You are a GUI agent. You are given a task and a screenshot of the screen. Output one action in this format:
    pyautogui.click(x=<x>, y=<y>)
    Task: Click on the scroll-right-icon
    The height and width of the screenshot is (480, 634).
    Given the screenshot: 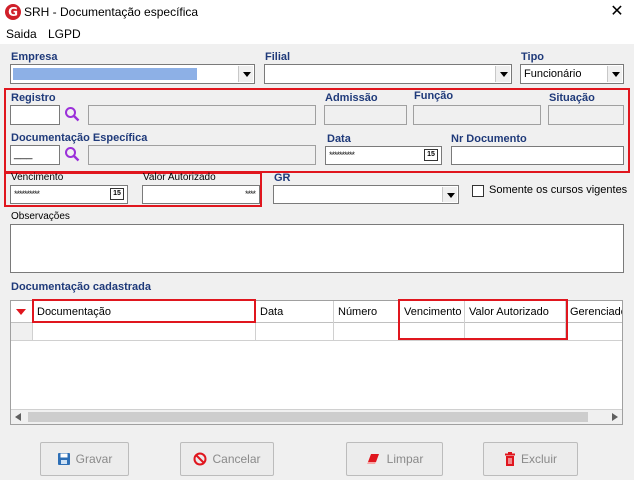 What is the action you would take?
    pyautogui.click(x=615, y=417)
    